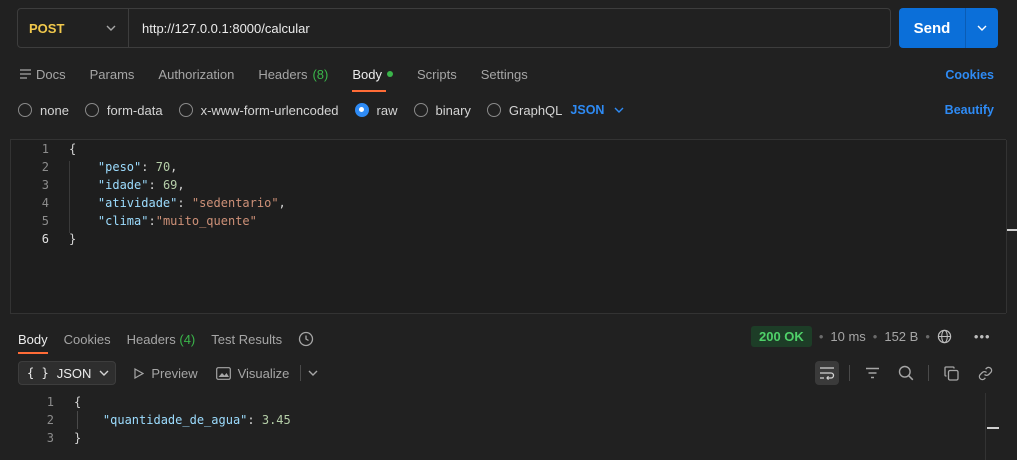 Image resolution: width=1017 pixels, height=460 pixels. What do you see at coordinates (985, 373) in the screenshot?
I see `link-icon` at bounding box center [985, 373].